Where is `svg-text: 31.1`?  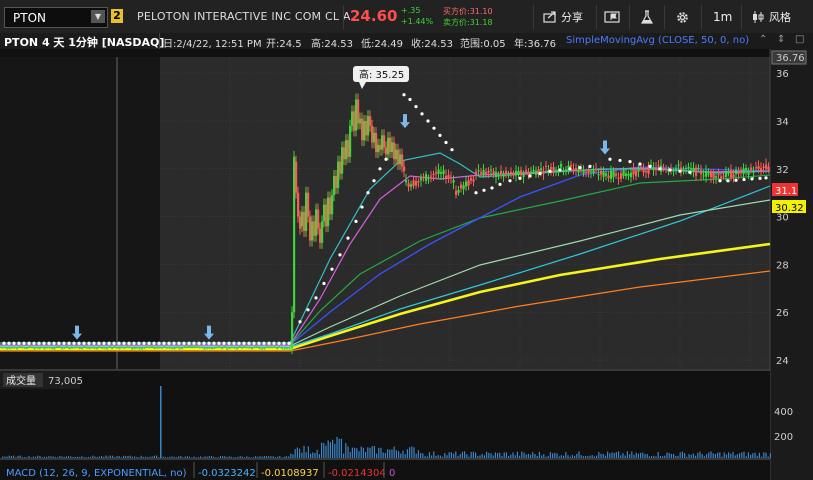 svg-text: 31.1 is located at coordinates (786, 191).